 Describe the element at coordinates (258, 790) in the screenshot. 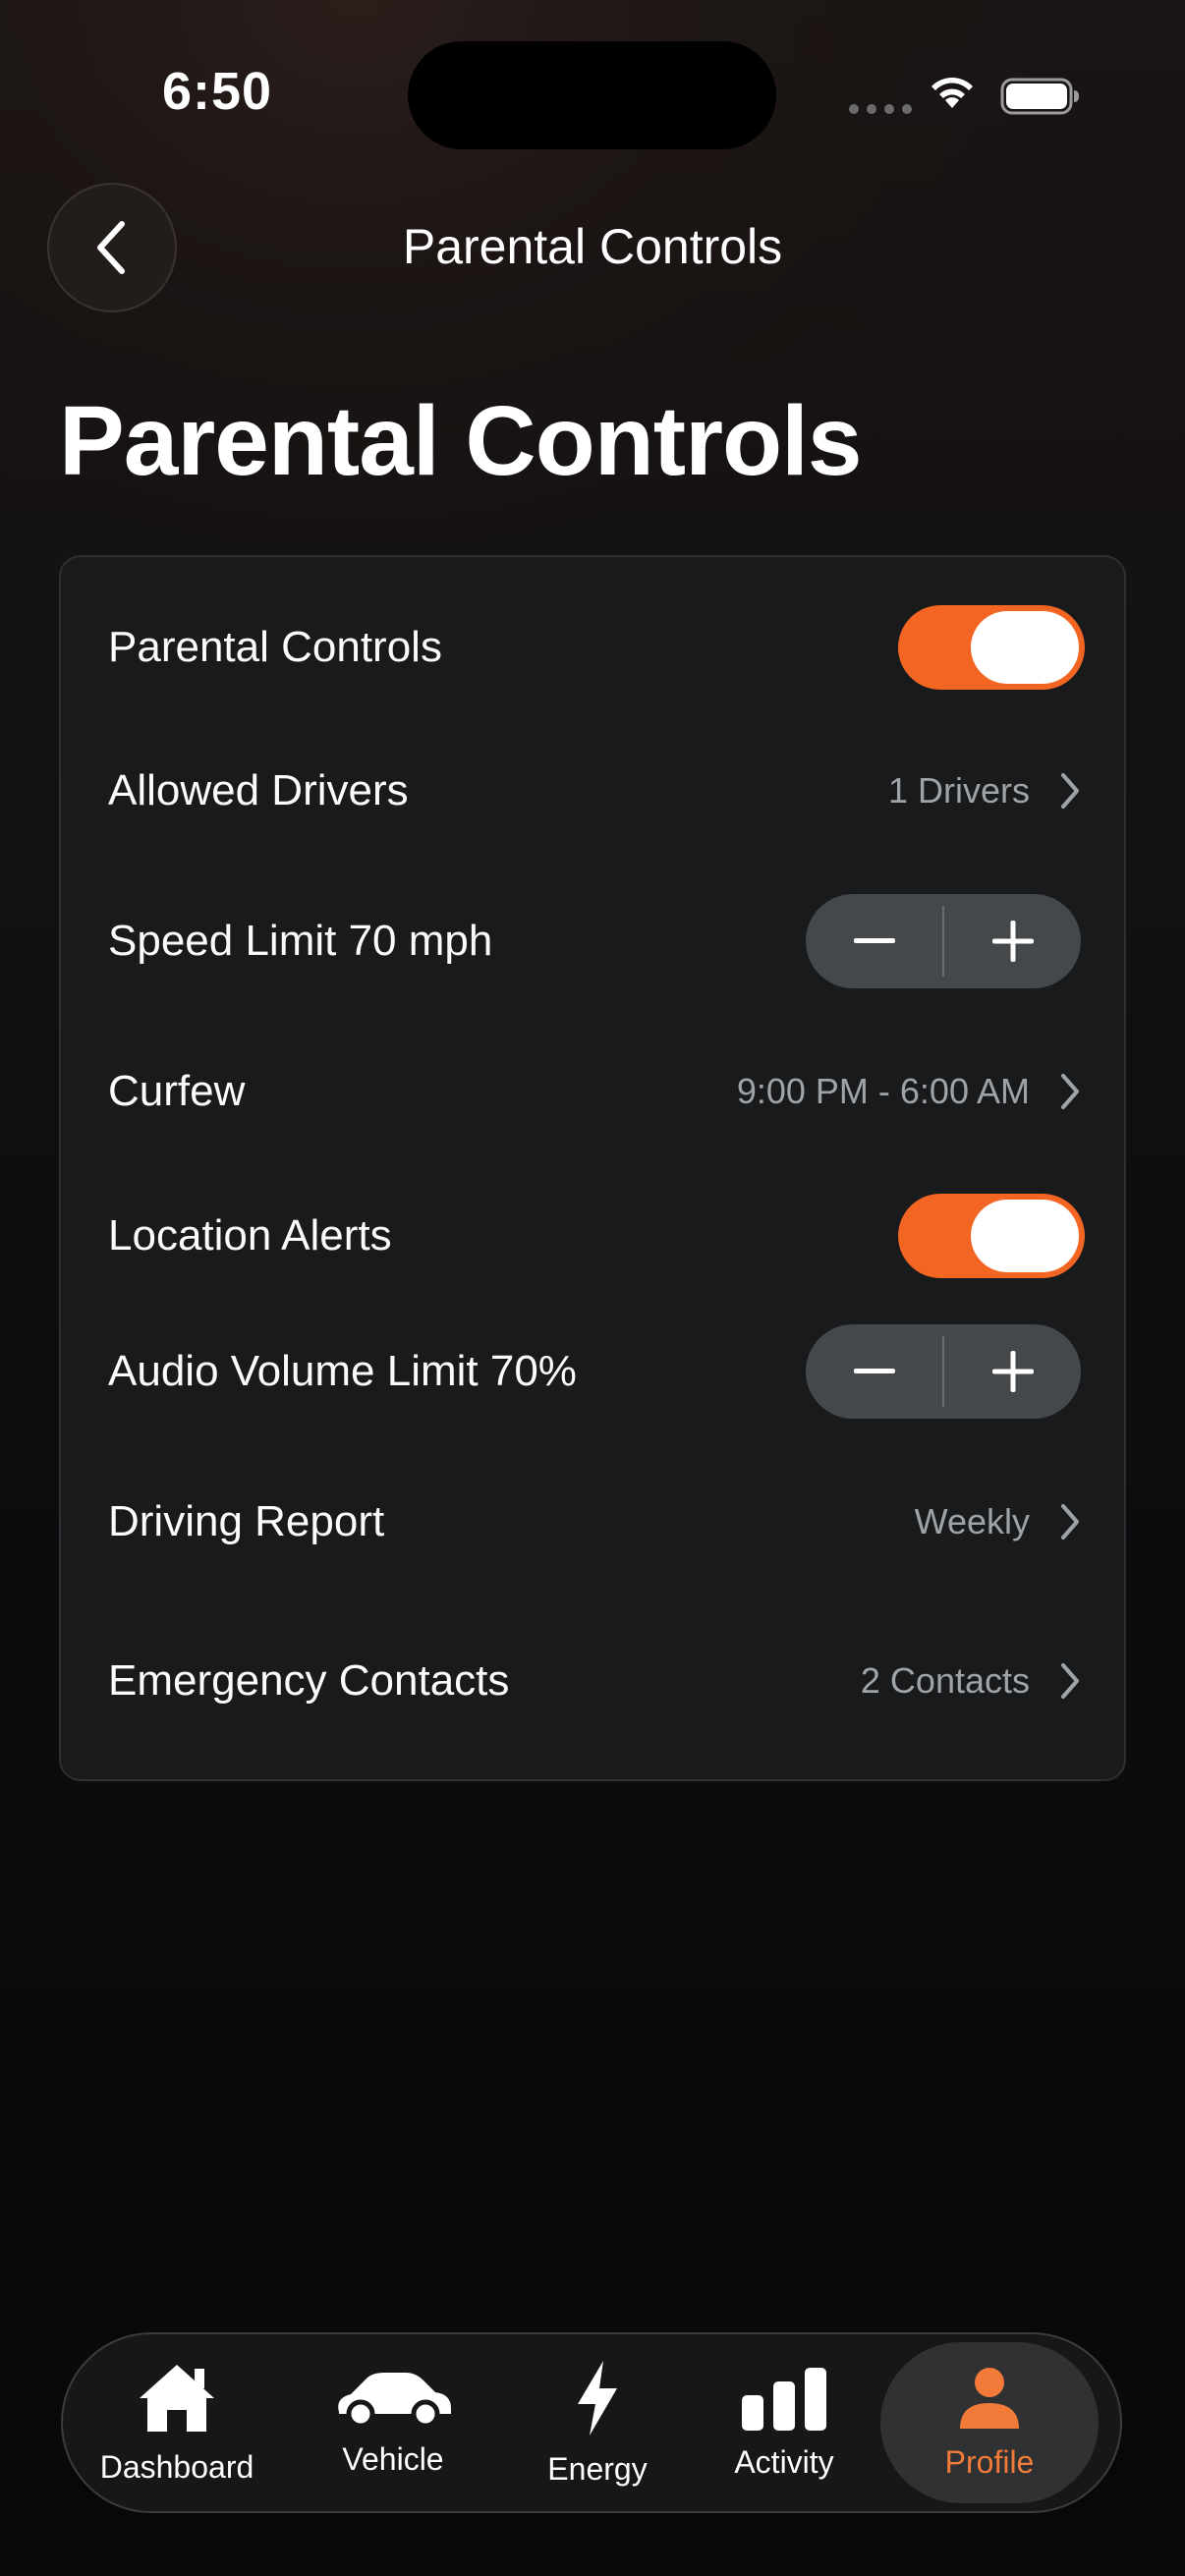

I see `allowed-drivers-label: Allowed Drivers` at that location.